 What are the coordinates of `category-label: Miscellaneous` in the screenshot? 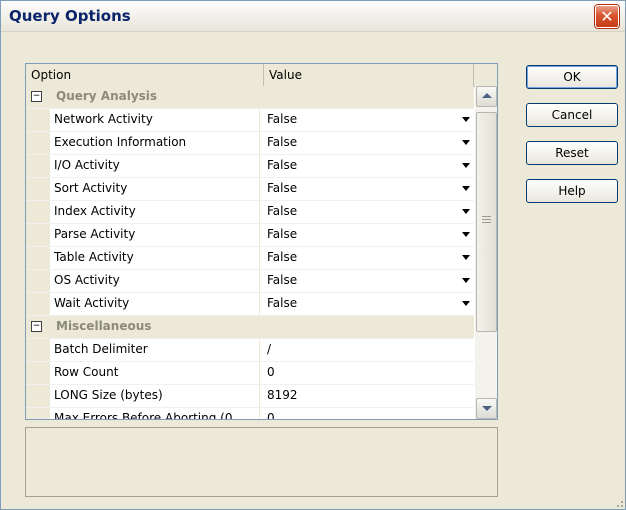 It's located at (104, 326).